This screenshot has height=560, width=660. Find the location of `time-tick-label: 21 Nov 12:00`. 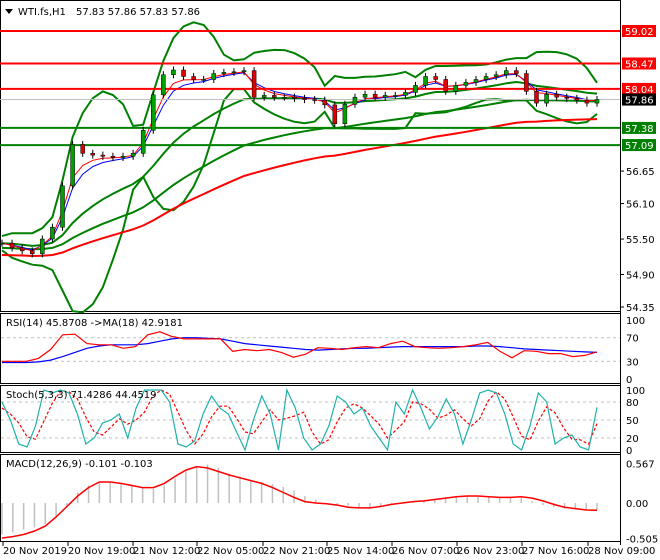

time-tick-label: 21 Nov 12:00 is located at coordinates (166, 551).